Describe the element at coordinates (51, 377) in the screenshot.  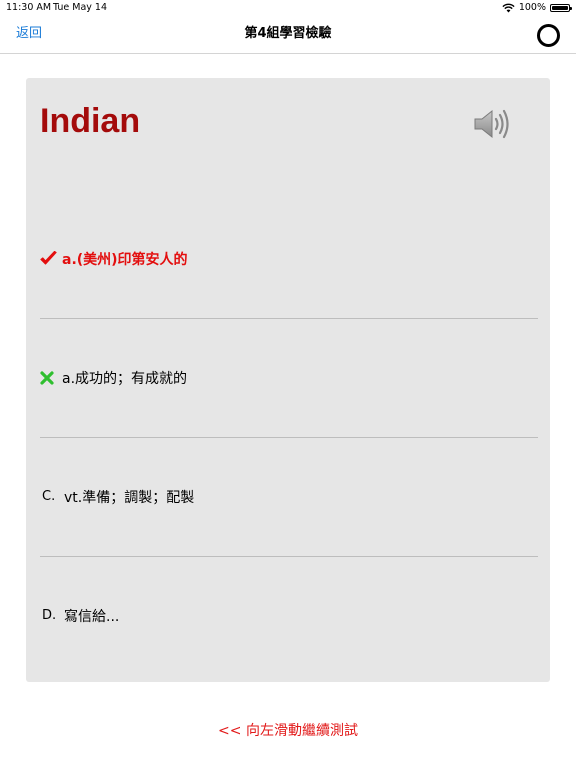
I see `cross-icon` at that location.